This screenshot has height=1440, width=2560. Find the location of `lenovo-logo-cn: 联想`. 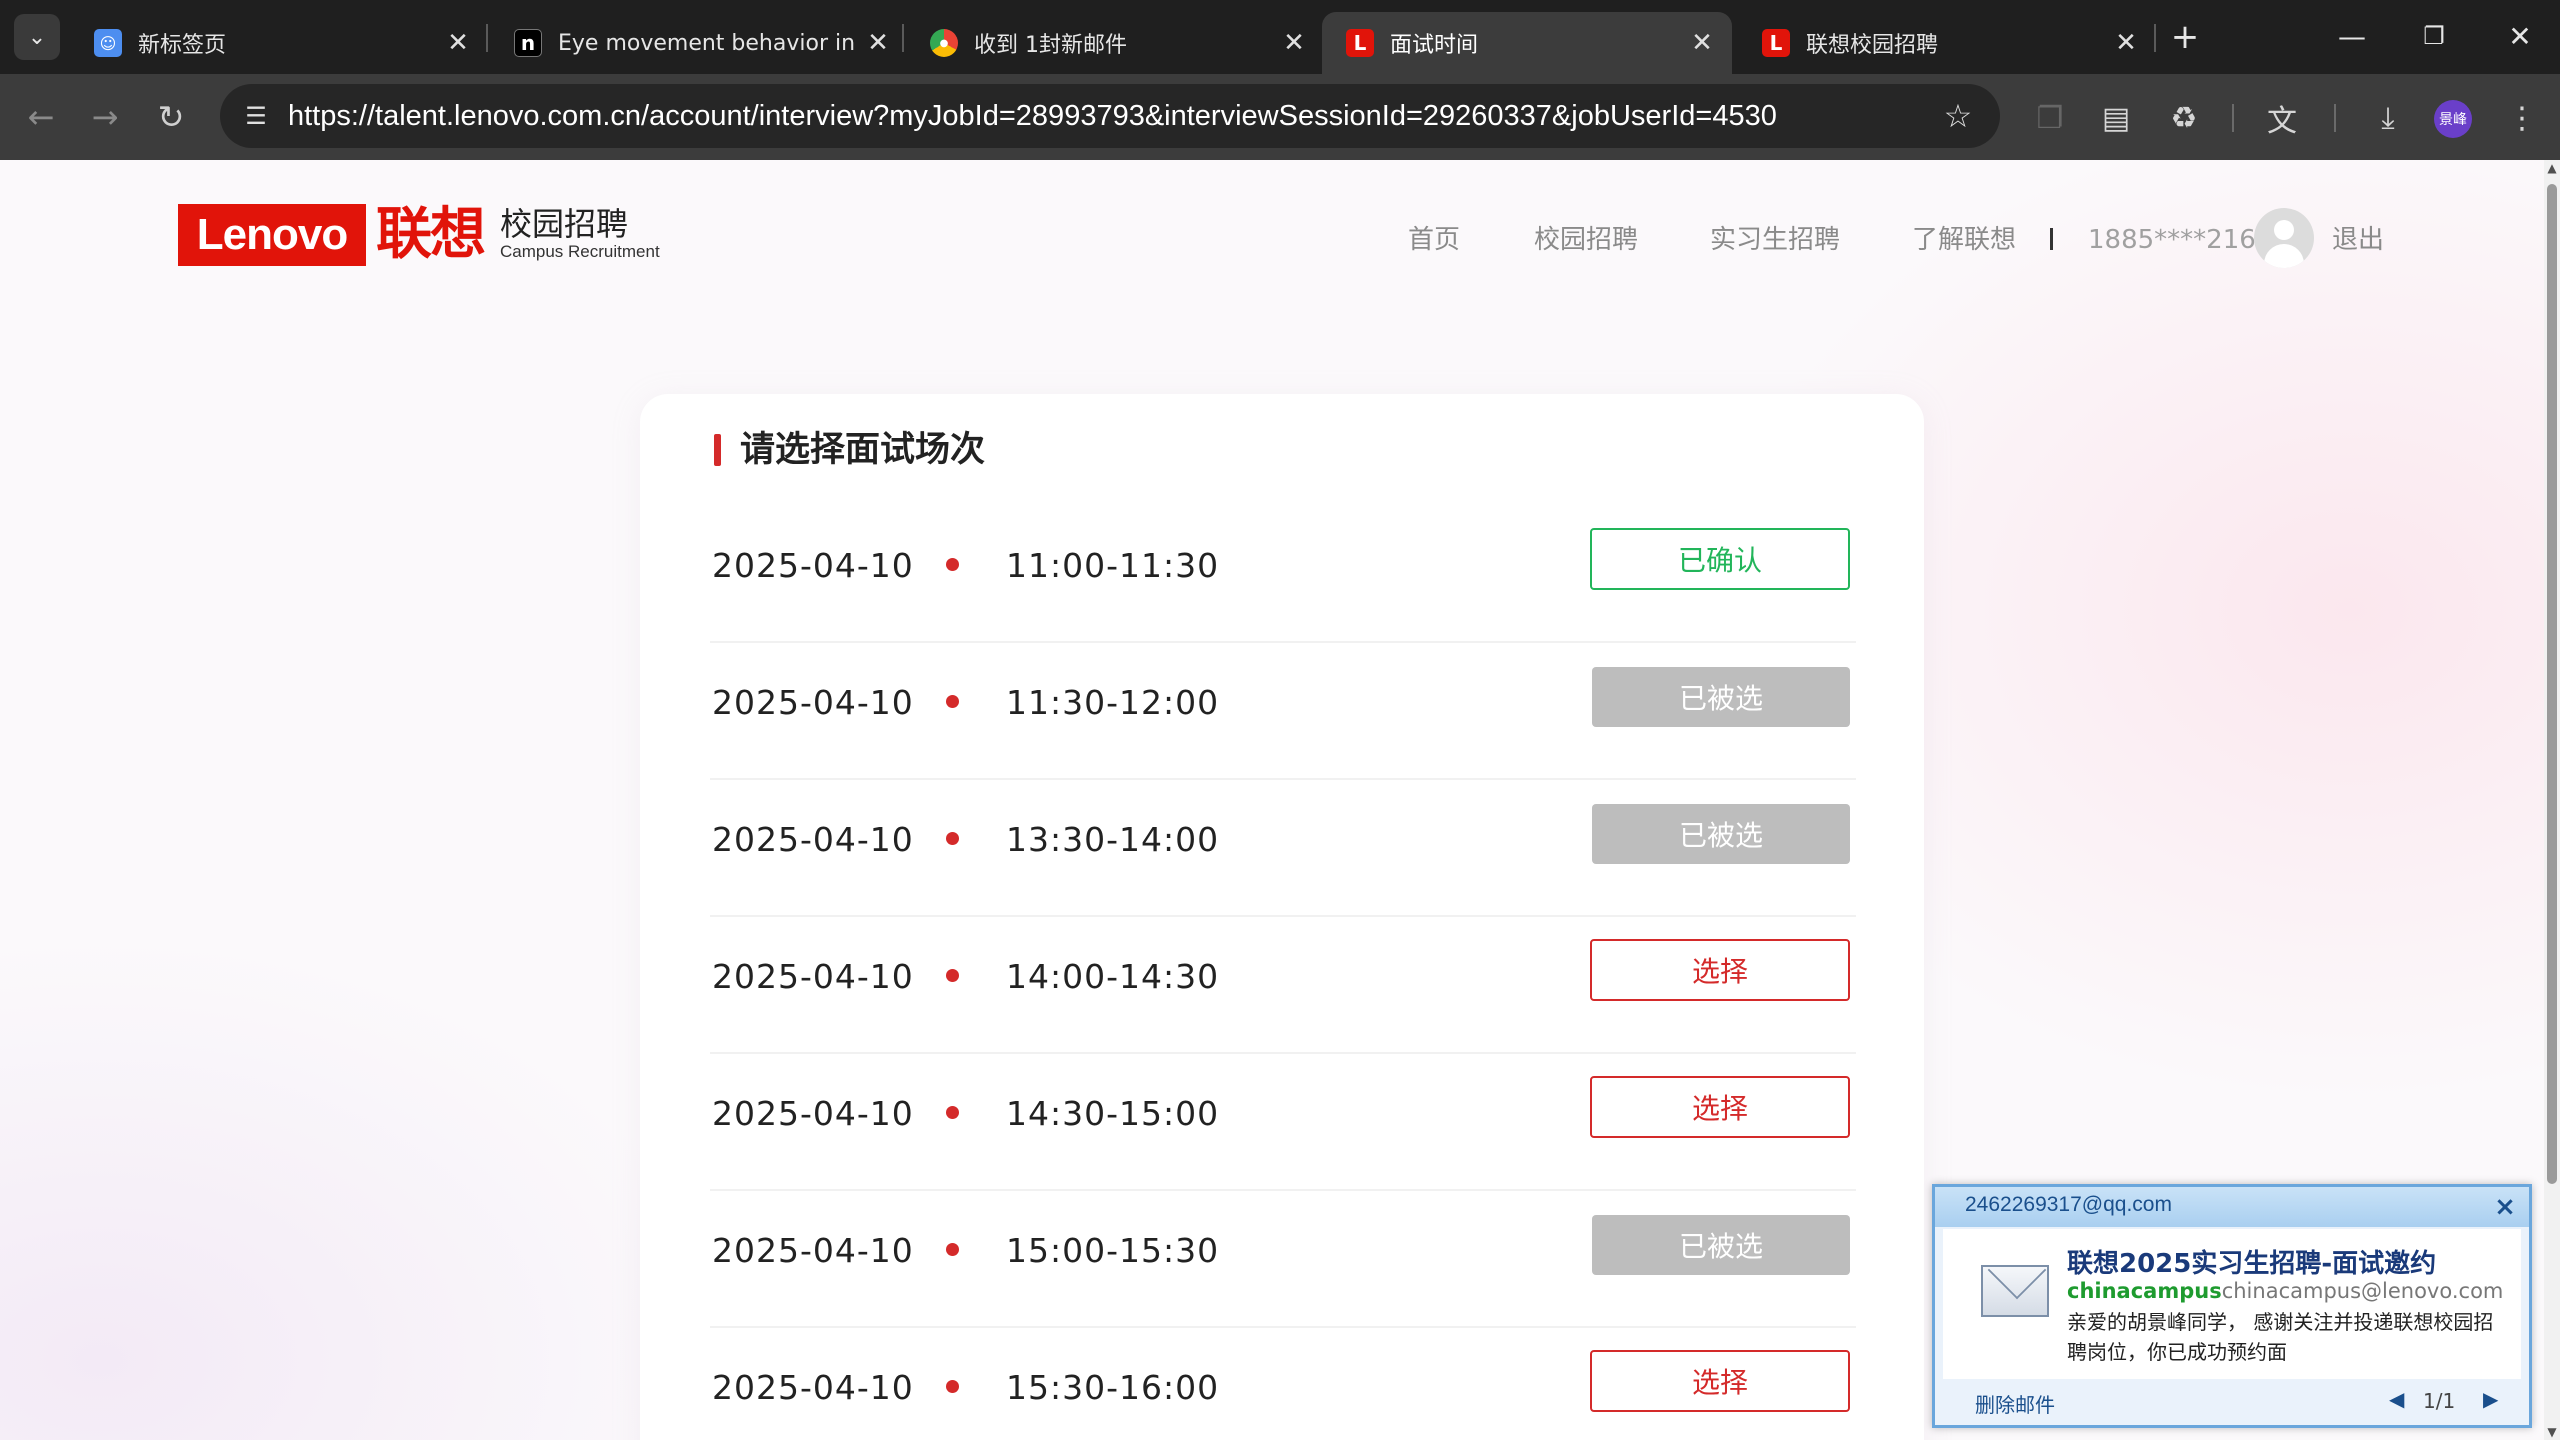

lenovo-logo-cn: 联想 is located at coordinates (431, 235).